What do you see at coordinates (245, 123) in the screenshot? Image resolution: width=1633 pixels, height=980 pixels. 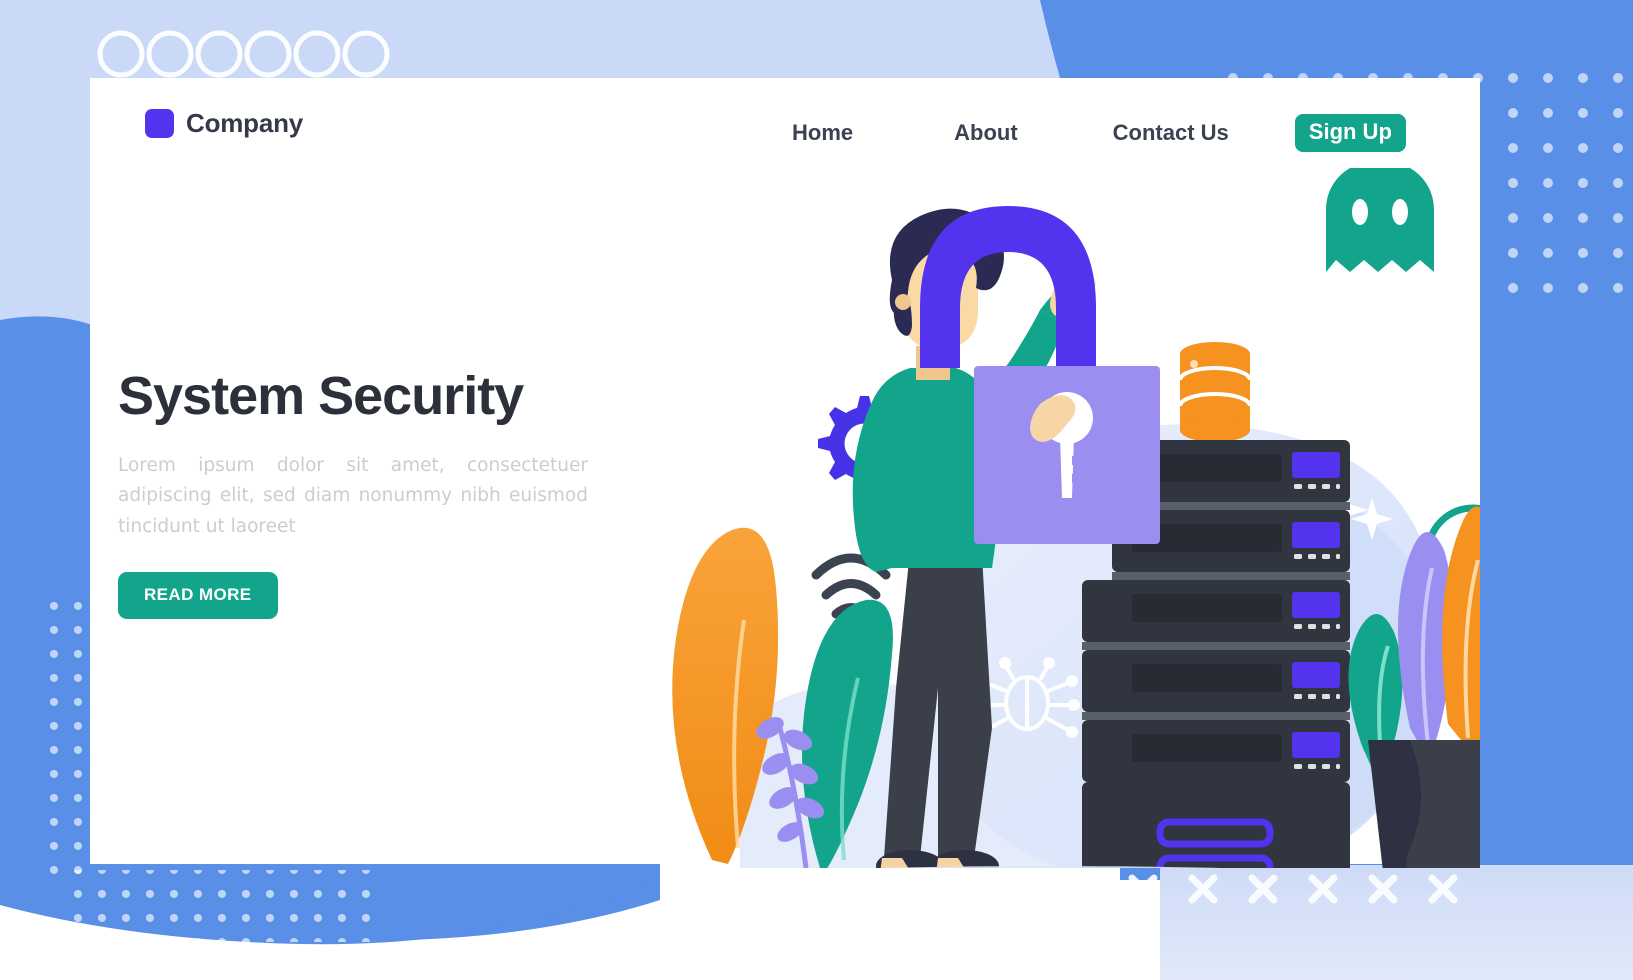 I see `brand-name: Company` at bounding box center [245, 123].